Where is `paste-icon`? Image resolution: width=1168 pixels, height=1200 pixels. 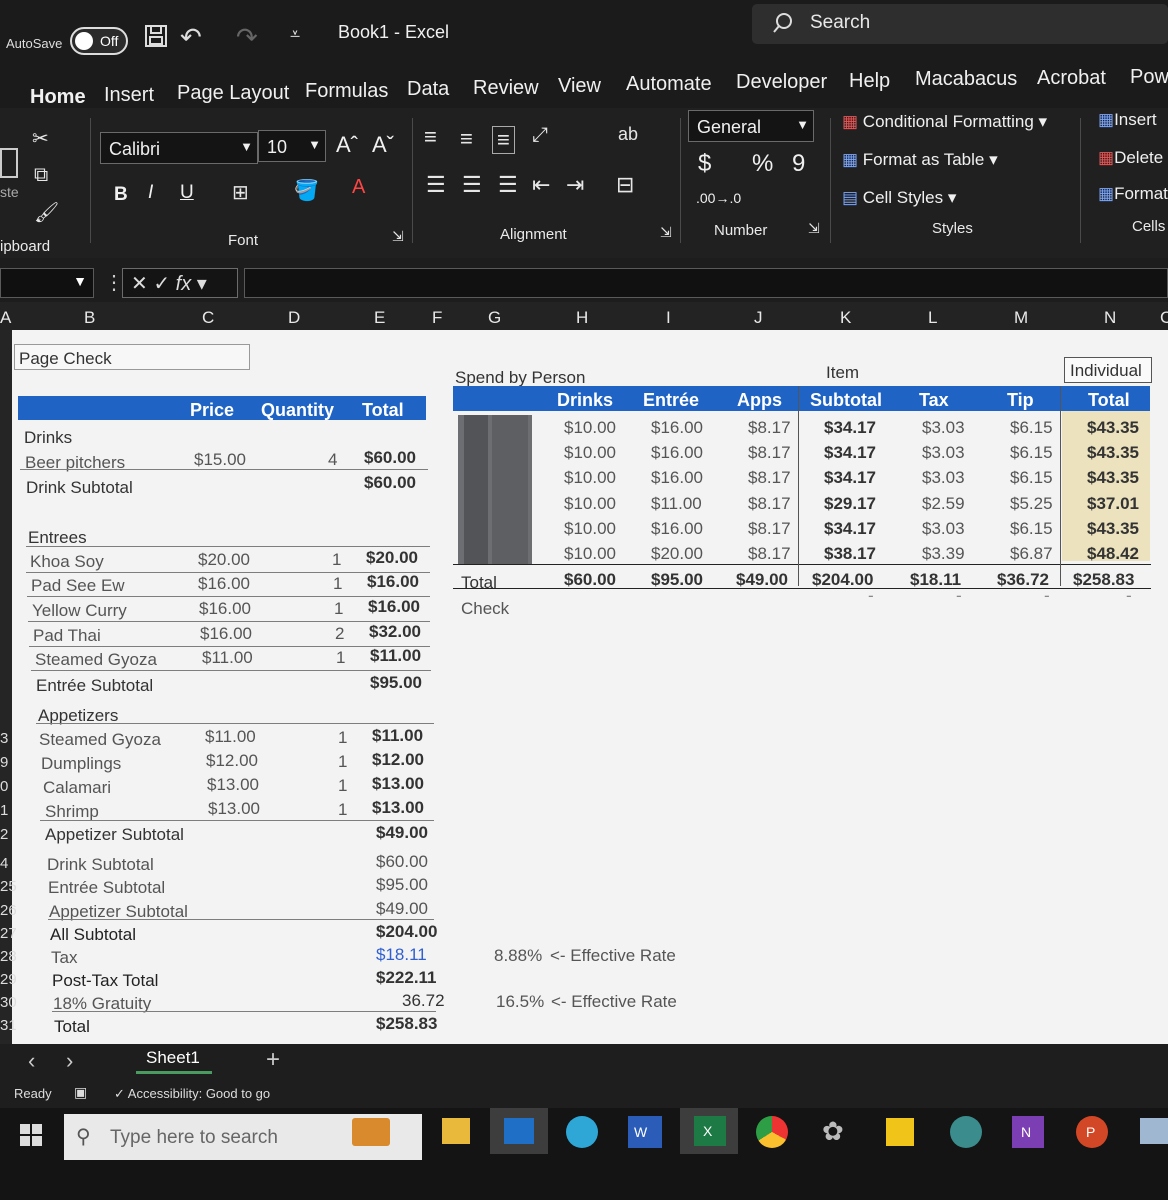 paste-icon is located at coordinates (9, 163).